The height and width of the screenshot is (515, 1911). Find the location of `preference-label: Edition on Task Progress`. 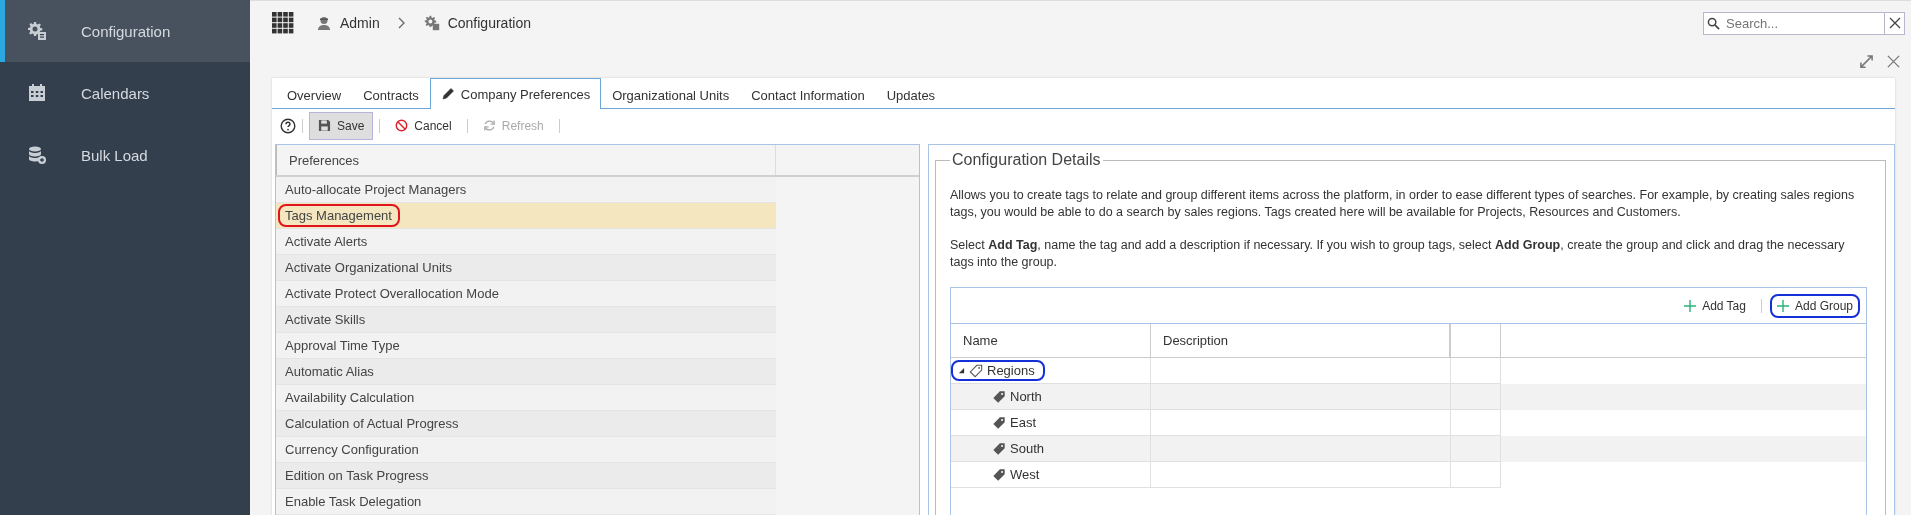

preference-label: Edition on Task Progress is located at coordinates (357, 476).